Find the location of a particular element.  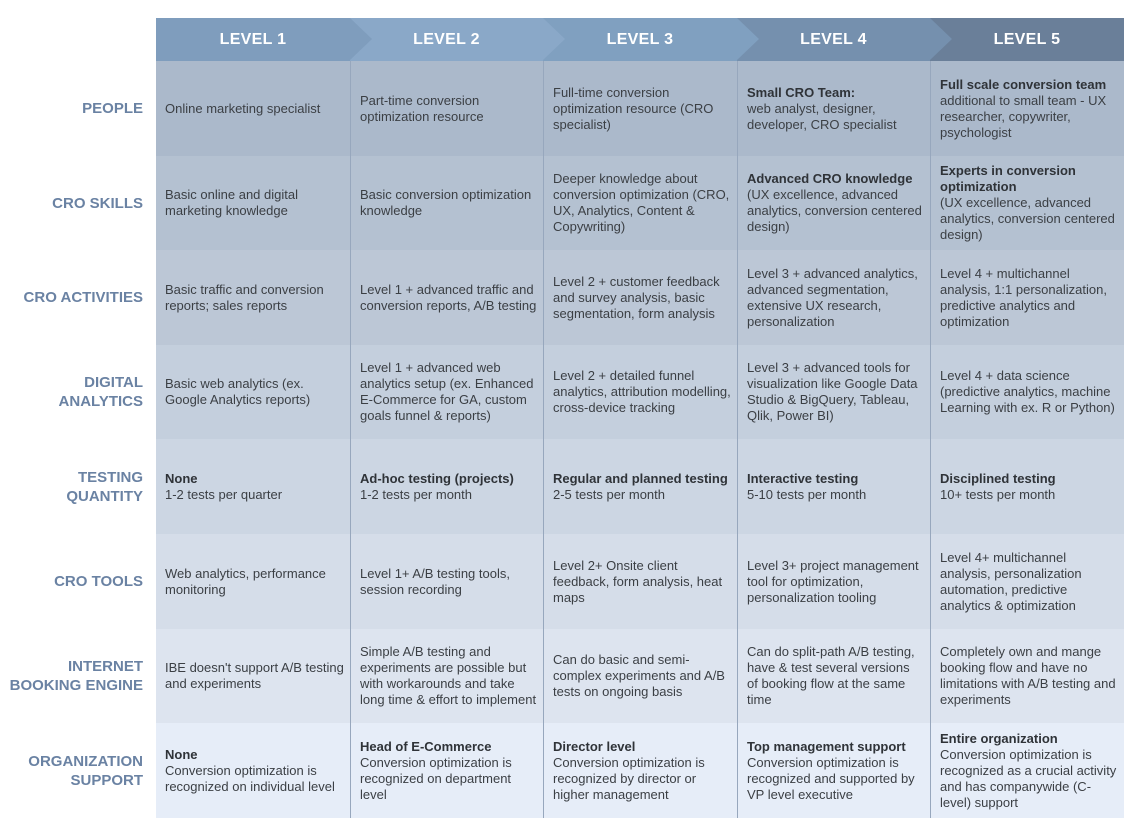

level-header-5: LEVEL 5 is located at coordinates (1027, 39).